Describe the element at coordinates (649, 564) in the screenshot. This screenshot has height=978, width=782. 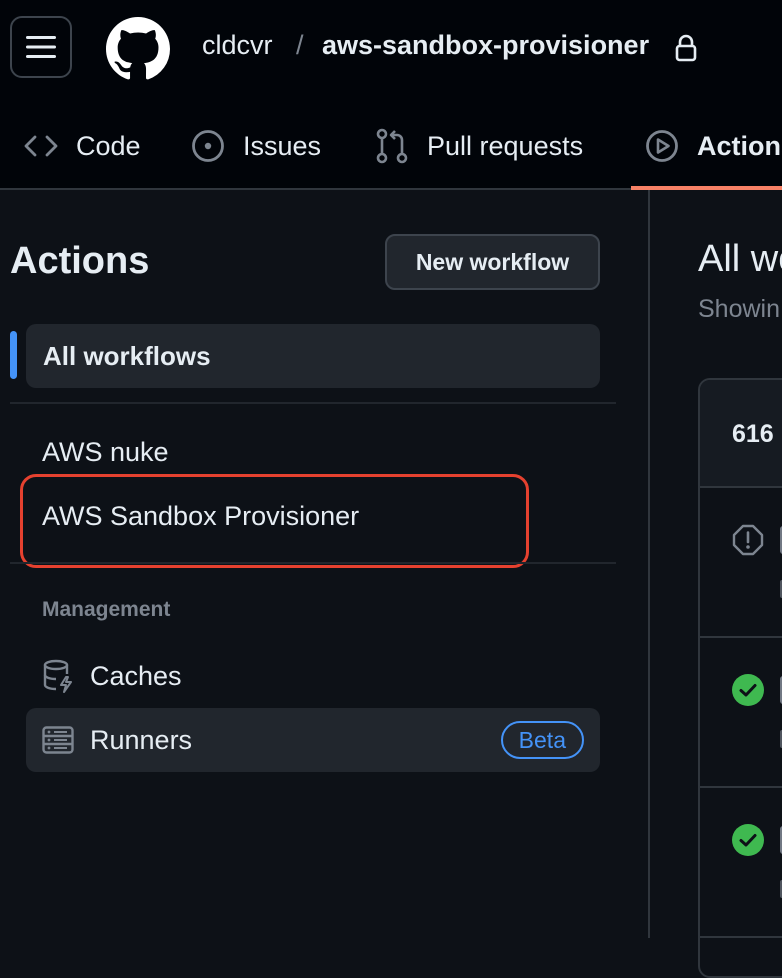
I see `layout-divider` at that location.